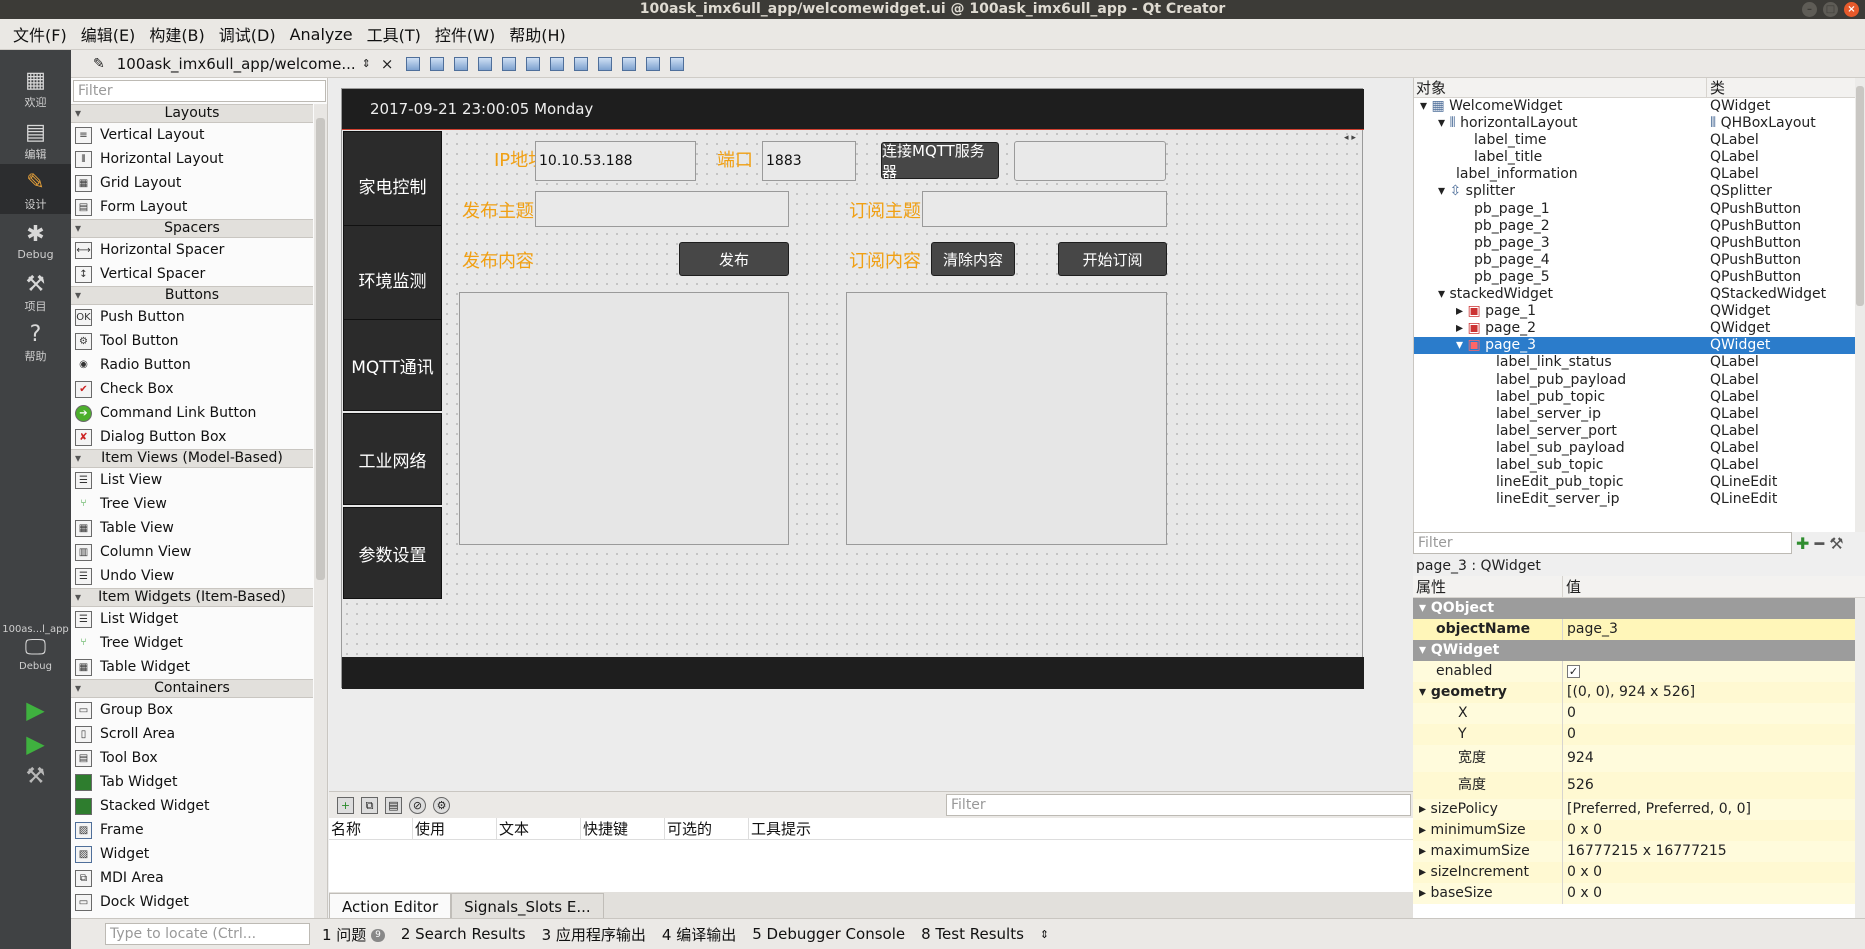 The width and height of the screenshot is (1865, 949). I want to click on tree-row: label_title QLabel, so click(1639, 157).